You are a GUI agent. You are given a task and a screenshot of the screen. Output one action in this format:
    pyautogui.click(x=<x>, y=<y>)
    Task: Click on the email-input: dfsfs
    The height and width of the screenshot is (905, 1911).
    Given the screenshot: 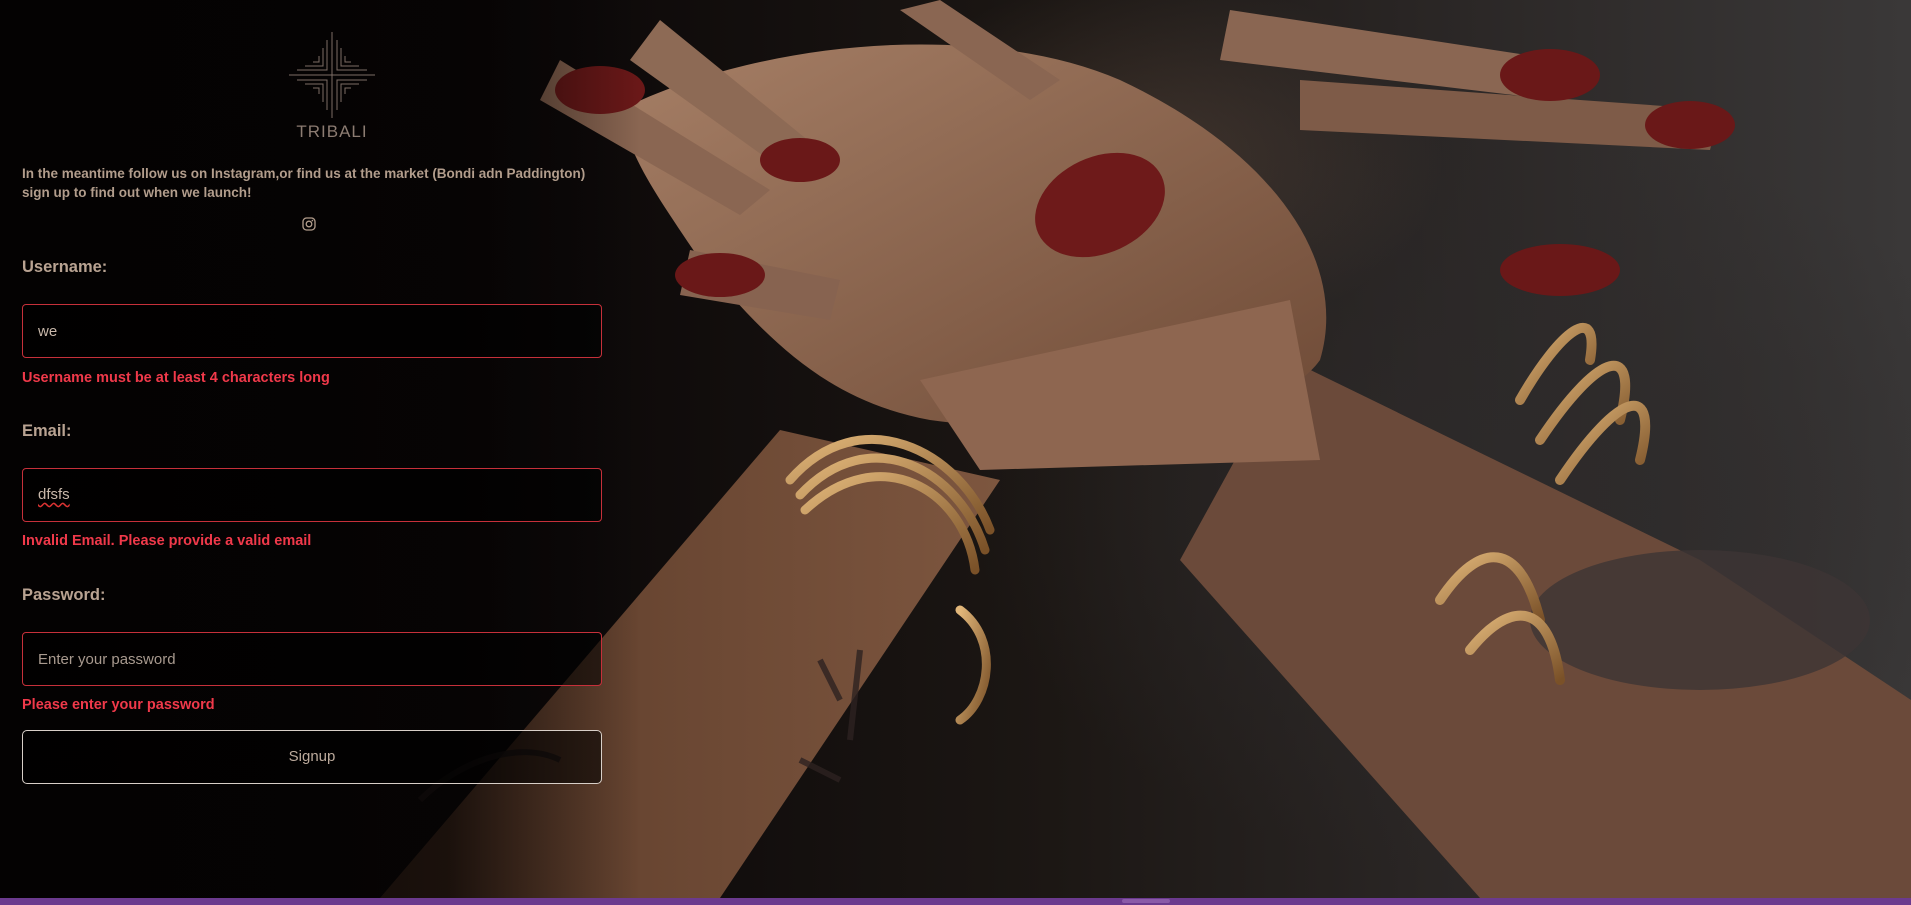 What is the action you would take?
    pyautogui.click(x=312, y=495)
    